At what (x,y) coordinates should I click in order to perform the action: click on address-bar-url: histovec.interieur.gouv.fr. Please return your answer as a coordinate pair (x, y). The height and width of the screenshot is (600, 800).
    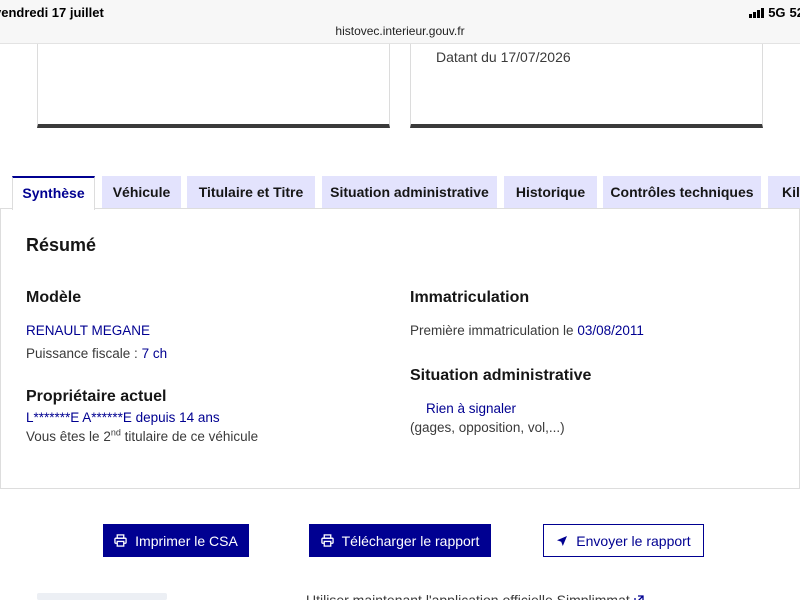
    Looking at the image, I should click on (400, 31).